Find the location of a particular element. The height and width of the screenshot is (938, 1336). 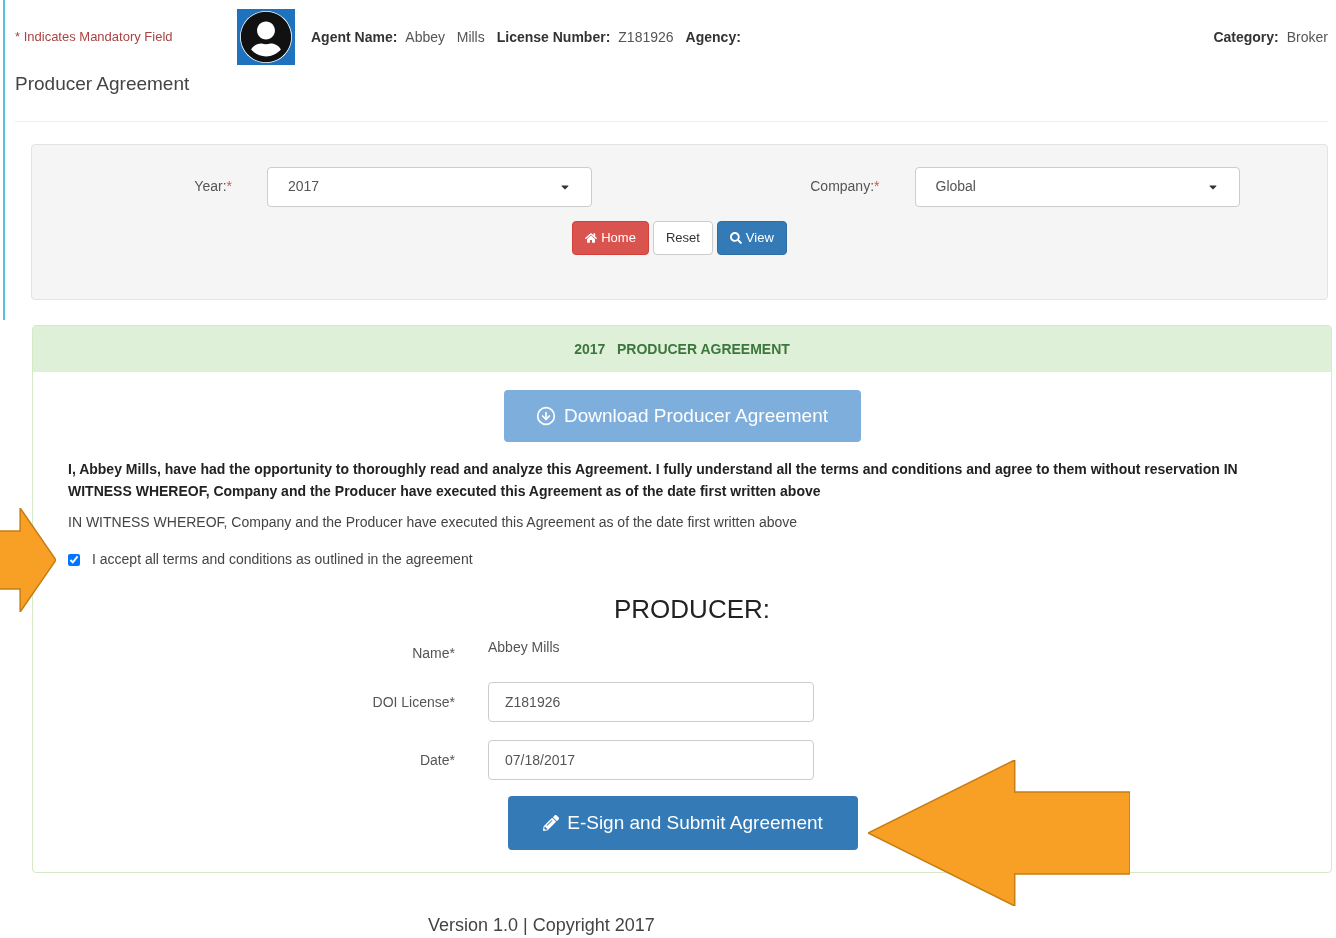

field-label: Agency: is located at coordinates (713, 37).